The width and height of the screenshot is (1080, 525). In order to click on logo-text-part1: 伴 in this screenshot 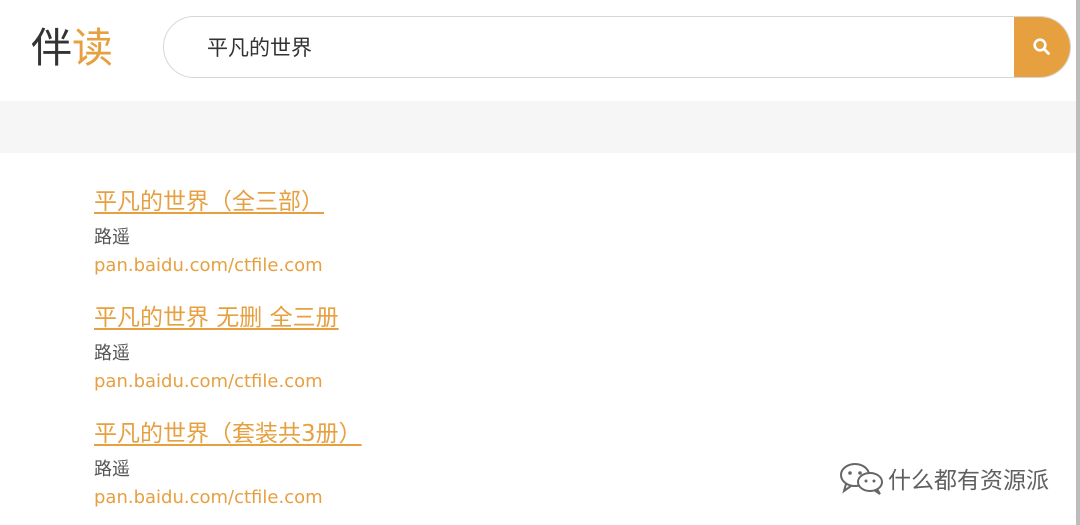, I will do `click(51, 48)`.